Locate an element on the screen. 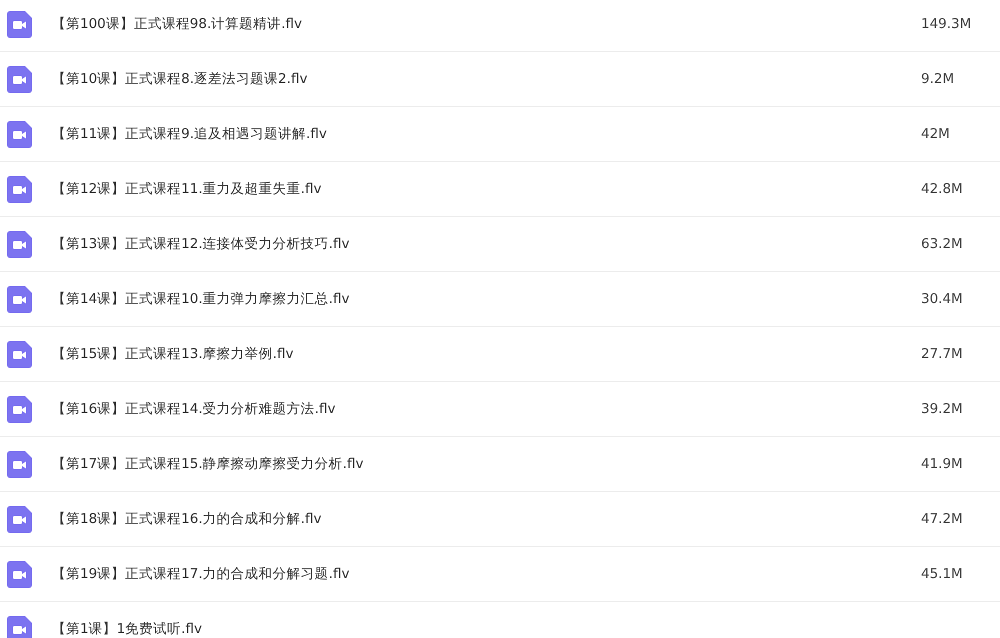  file-name: 【第17课】正式课程15.静摩擦动摩擦受力分析.flv is located at coordinates (486, 464).